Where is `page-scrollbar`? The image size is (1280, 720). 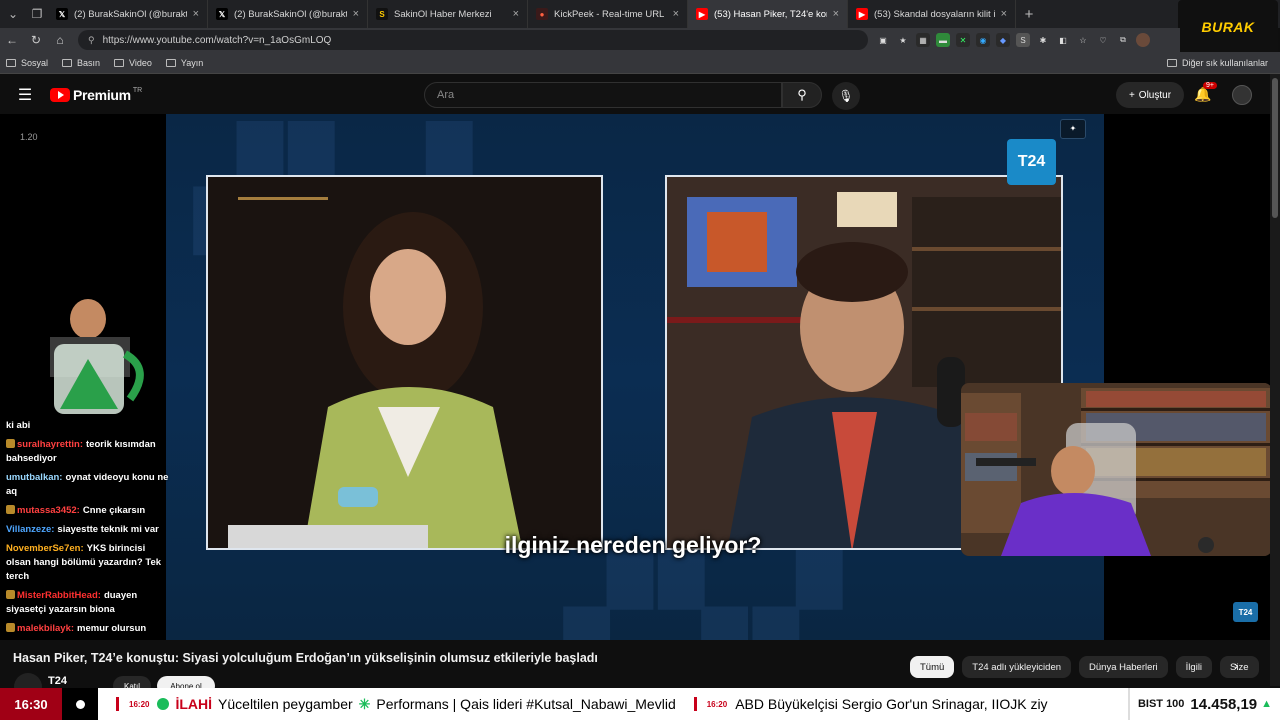
page-scrollbar is located at coordinates (1275, 380).